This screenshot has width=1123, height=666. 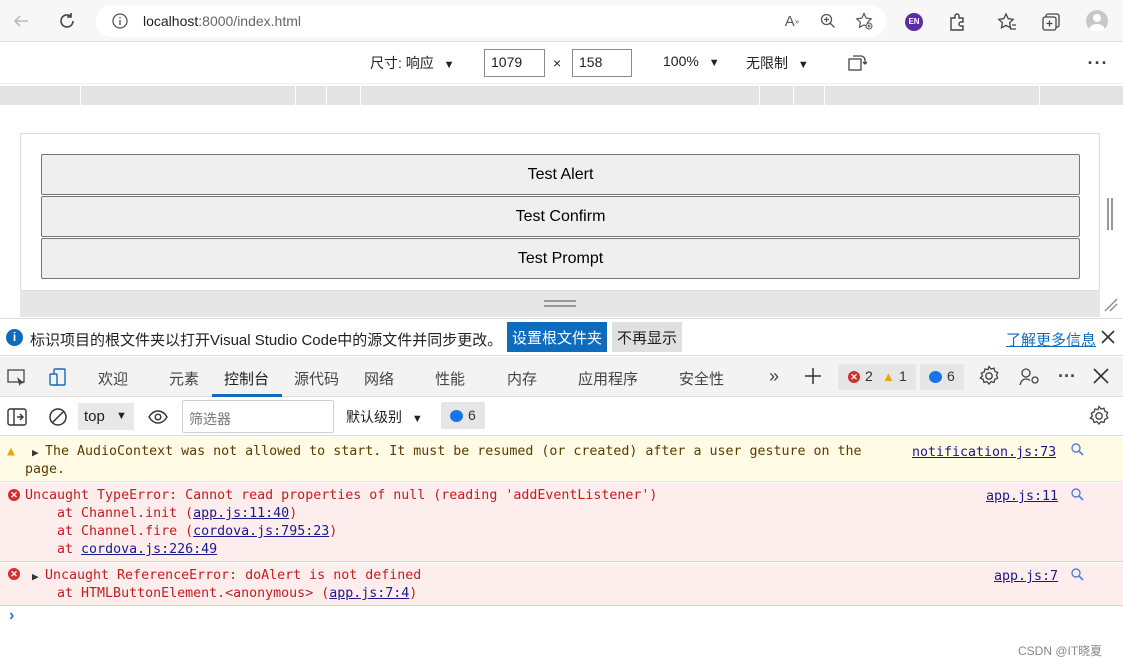 What do you see at coordinates (647, 337) in the screenshot?
I see `dont-show-again-button: 不再显示` at bounding box center [647, 337].